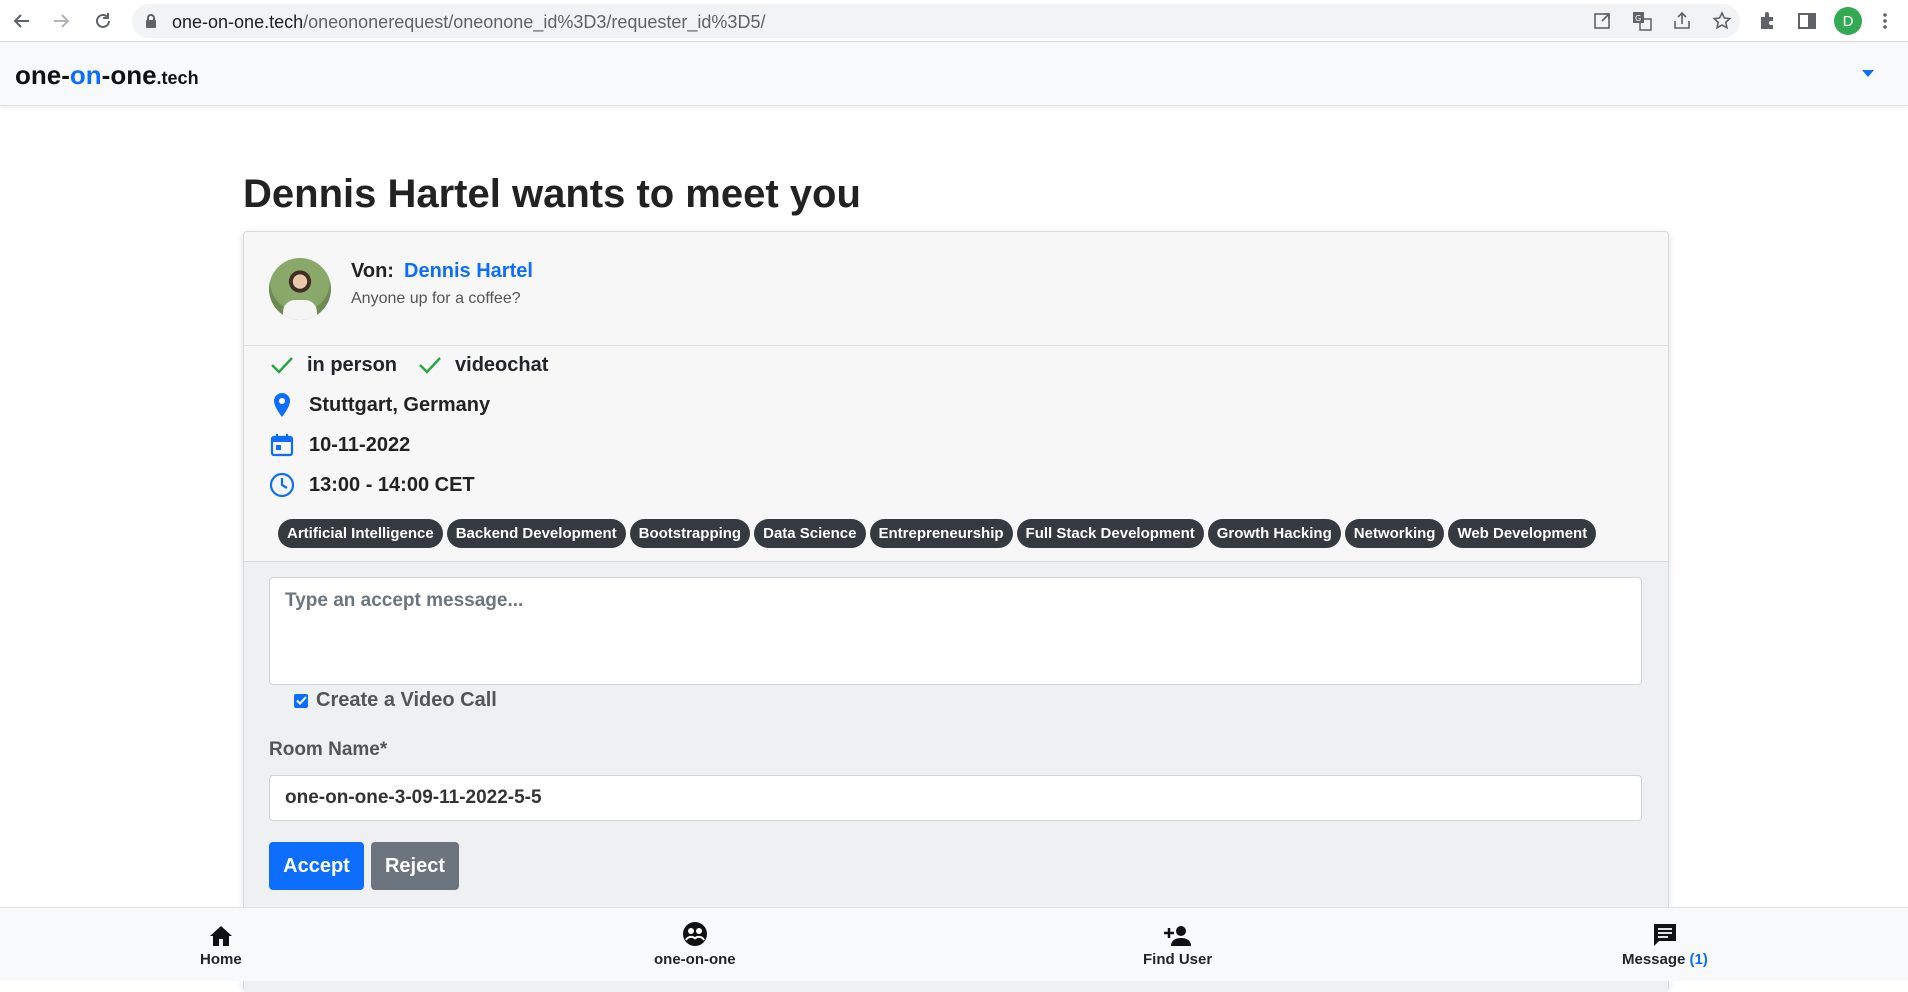 The height and width of the screenshot is (992, 1908). Describe the element at coordinates (1178, 959) in the screenshot. I see `nav-find-user-label: Find User` at that location.